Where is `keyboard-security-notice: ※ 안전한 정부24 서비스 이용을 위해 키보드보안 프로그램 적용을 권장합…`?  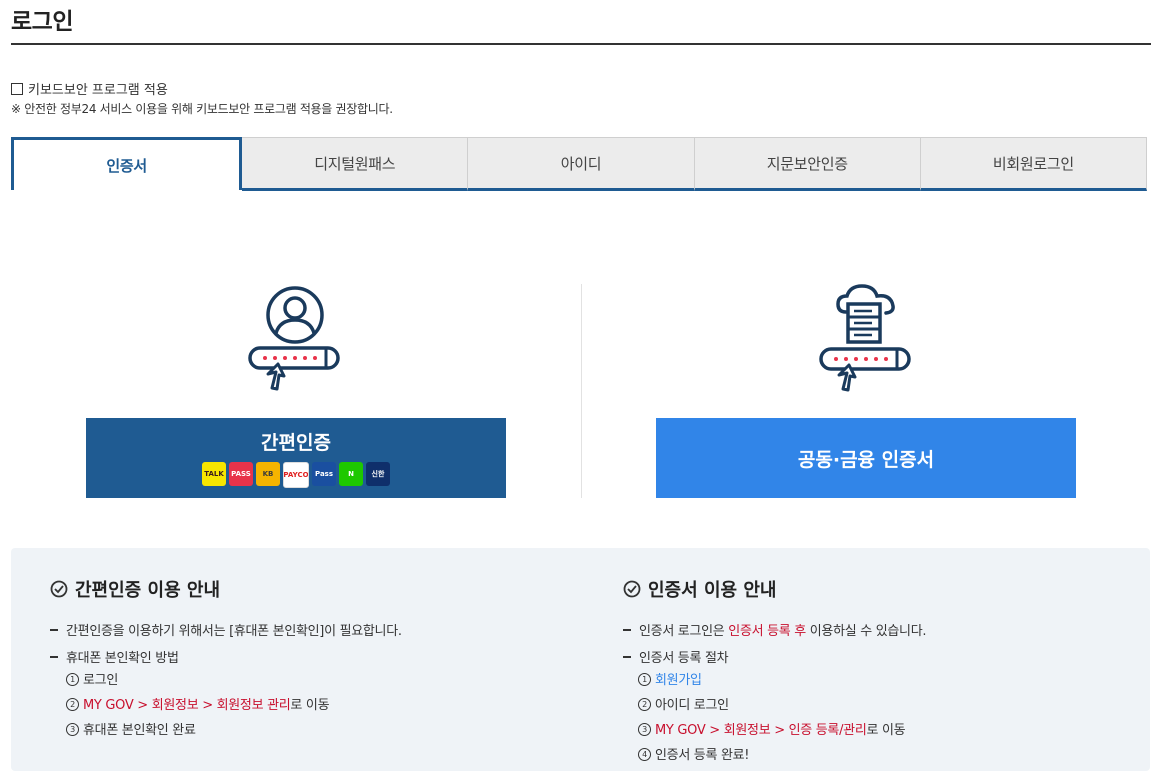
keyboard-security-notice: ※ 안전한 정부24 서비스 이용을 위해 키보드보안 프로그램 적용을 권장합… is located at coordinates (202, 109).